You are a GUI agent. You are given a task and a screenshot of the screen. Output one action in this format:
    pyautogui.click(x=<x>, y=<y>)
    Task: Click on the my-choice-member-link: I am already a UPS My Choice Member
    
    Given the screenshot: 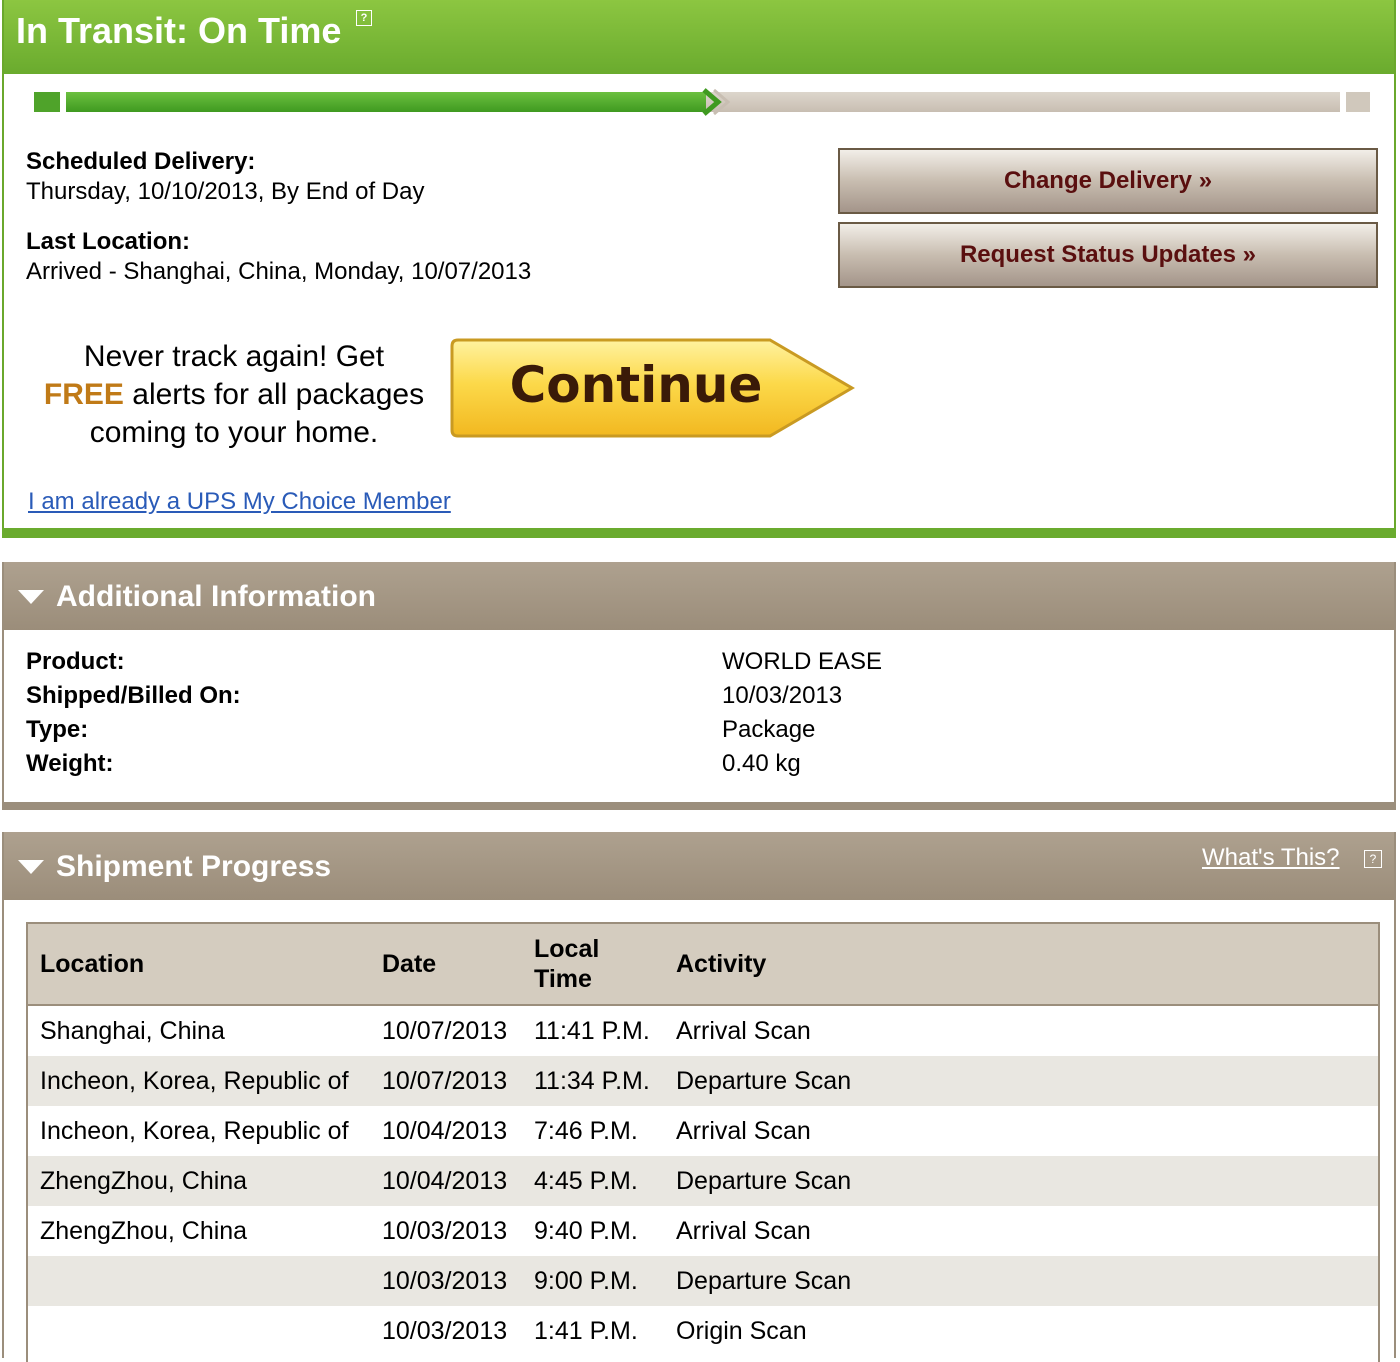 What is the action you would take?
    pyautogui.click(x=239, y=502)
    